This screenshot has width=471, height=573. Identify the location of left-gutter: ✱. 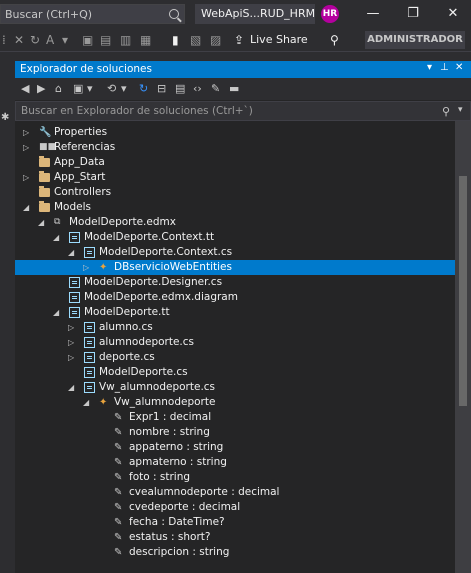
(6, 312).